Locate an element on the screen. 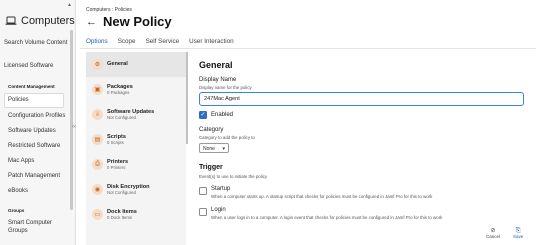  category-hint: Category to add the policy to is located at coordinates (227, 137).